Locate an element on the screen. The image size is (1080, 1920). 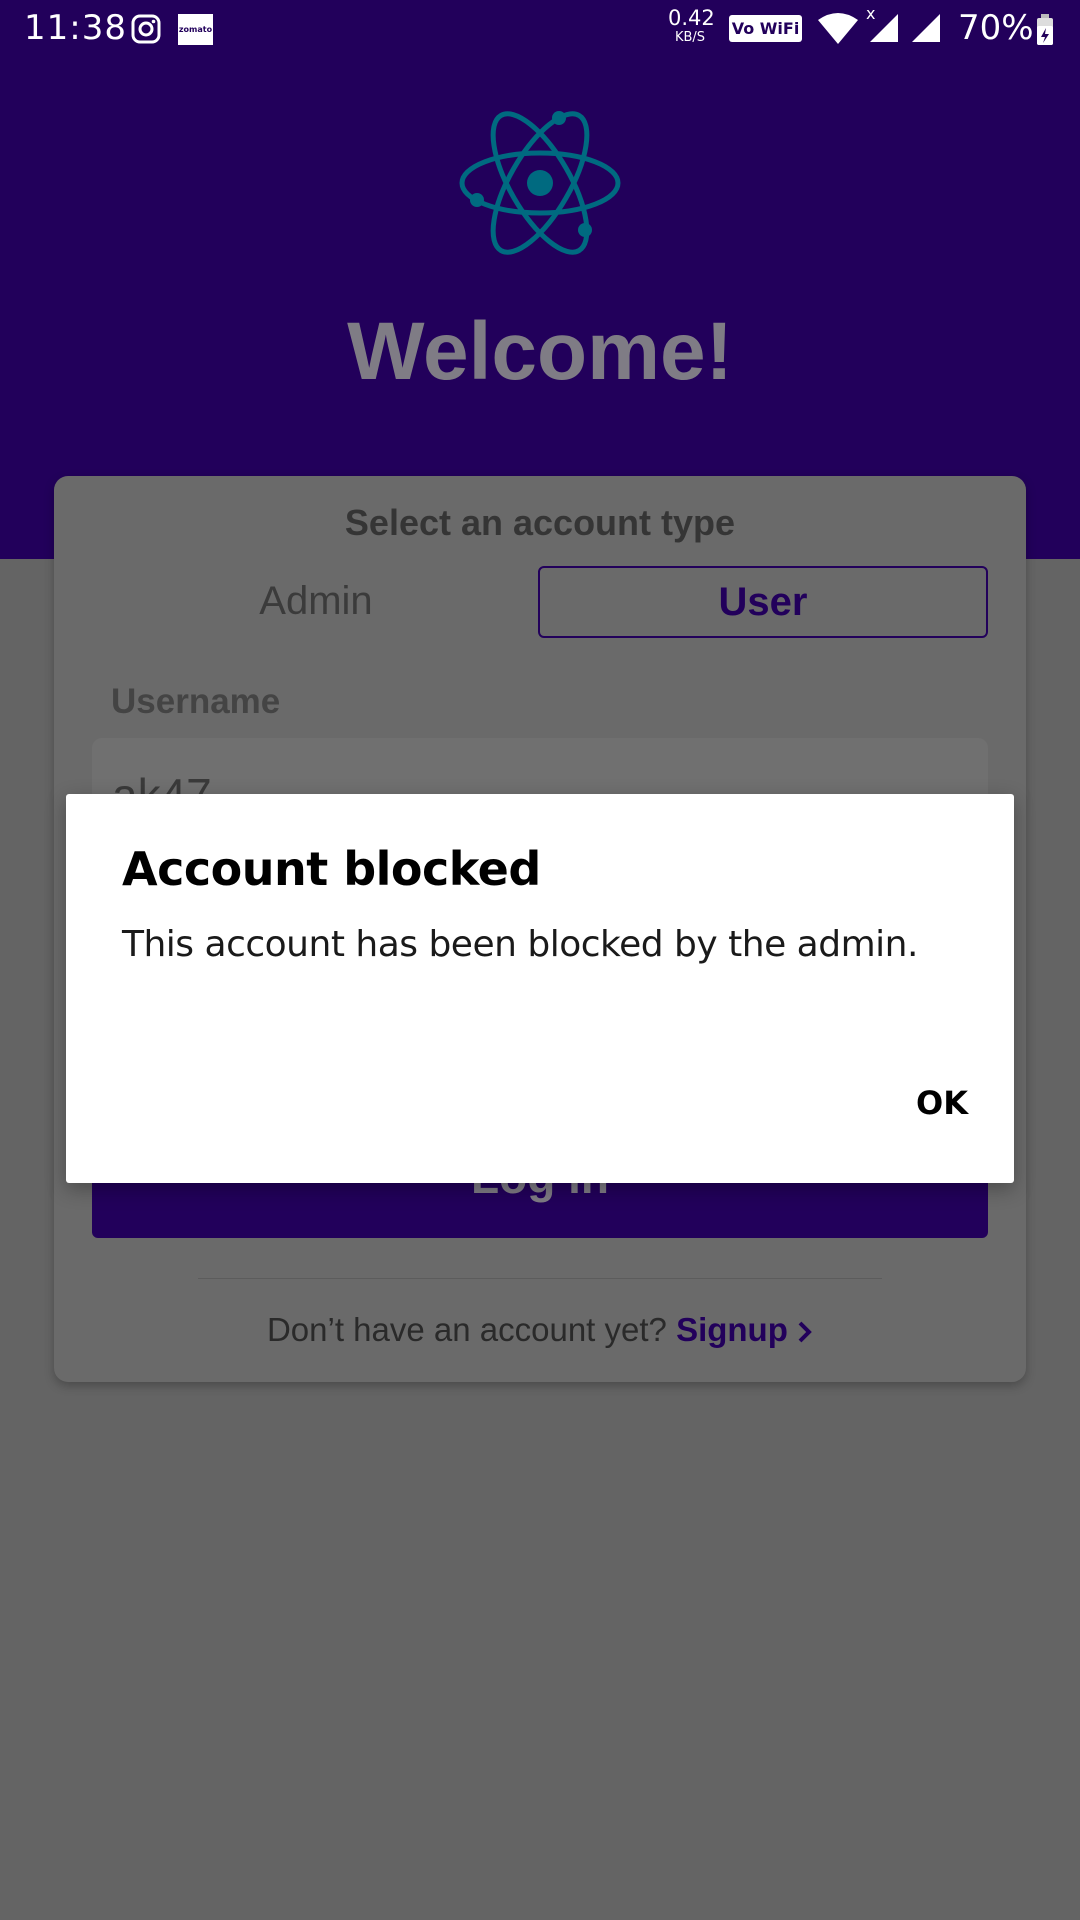
signup-link-label: Signup is located at coordinates (732, 1329).